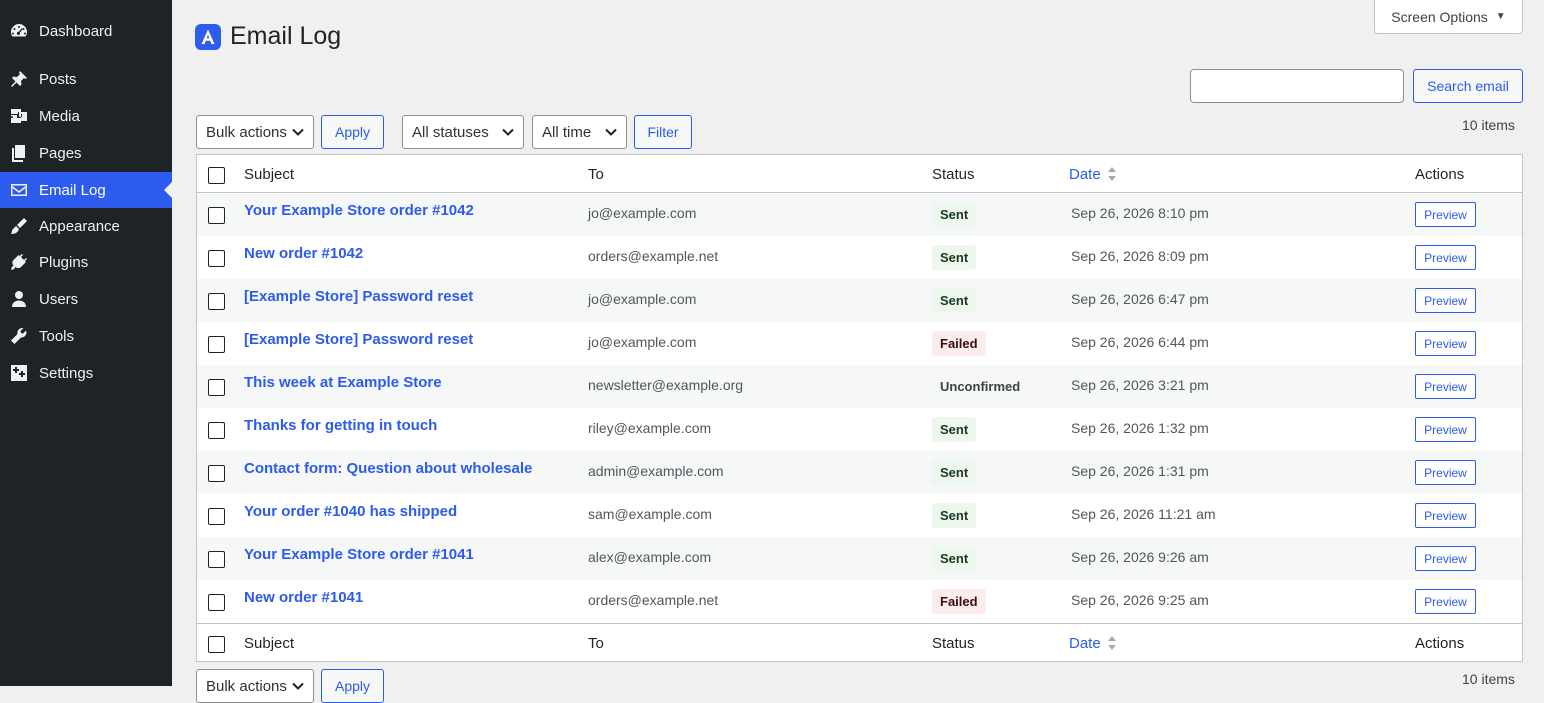 This screenshot has width=1544, height=703. Describe the element at coordinates (1297, 86) in the screenshot. I see `search-input` at that location.